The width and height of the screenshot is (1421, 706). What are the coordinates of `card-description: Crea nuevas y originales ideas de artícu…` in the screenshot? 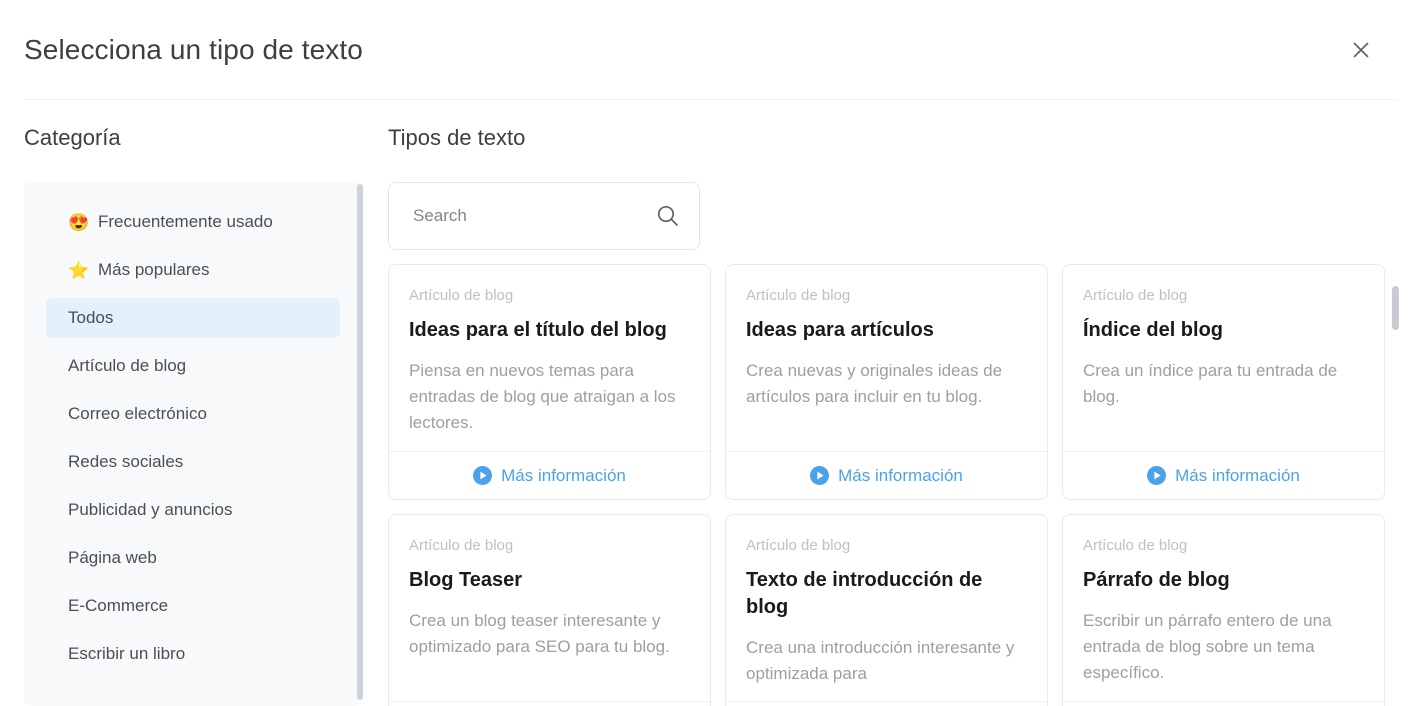 It's located at (874, 383).